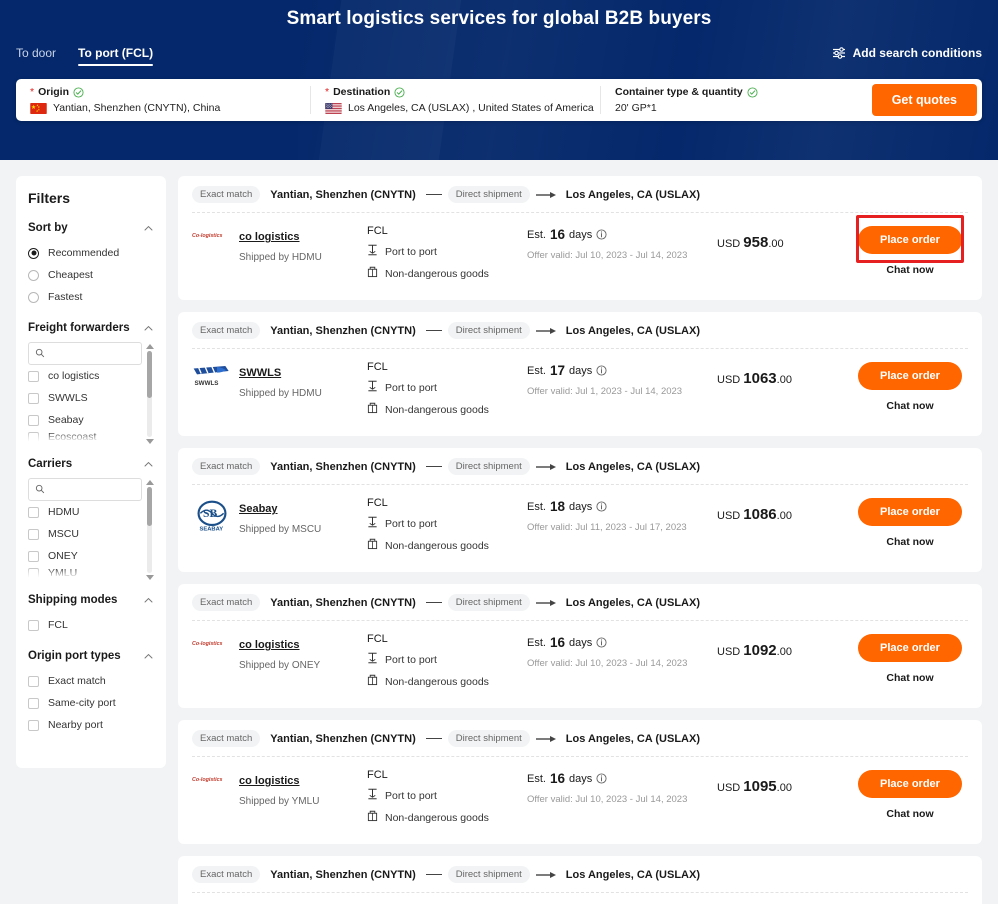  What do you see at coordinates (907, 56) in the screenshot?
I see `add-search-conditions-button: Add search conditions` at bounding box center [907, 56].